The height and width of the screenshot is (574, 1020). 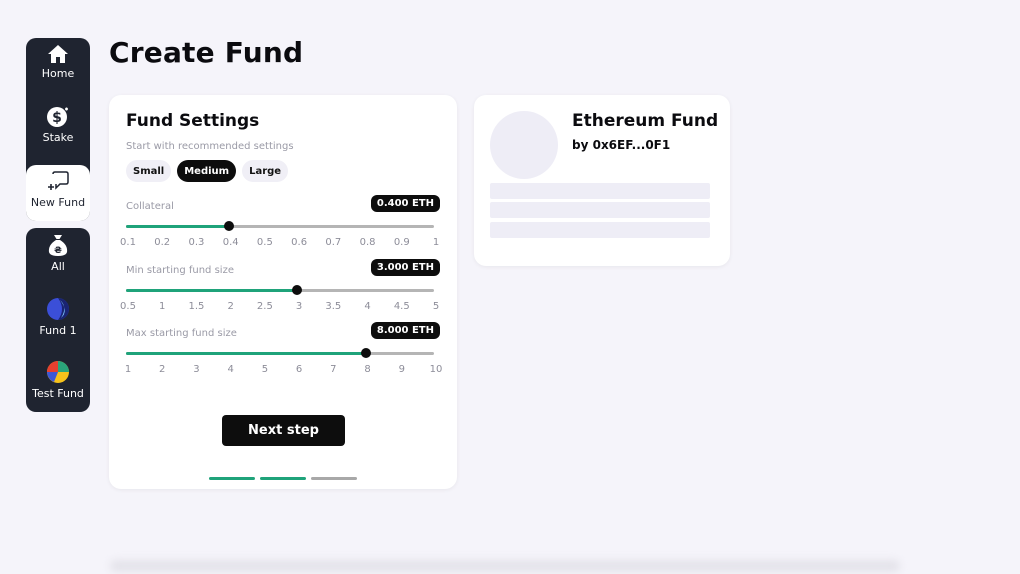 I want to click on sidebar-item-label: New Fund, so click(x=58, y=202).